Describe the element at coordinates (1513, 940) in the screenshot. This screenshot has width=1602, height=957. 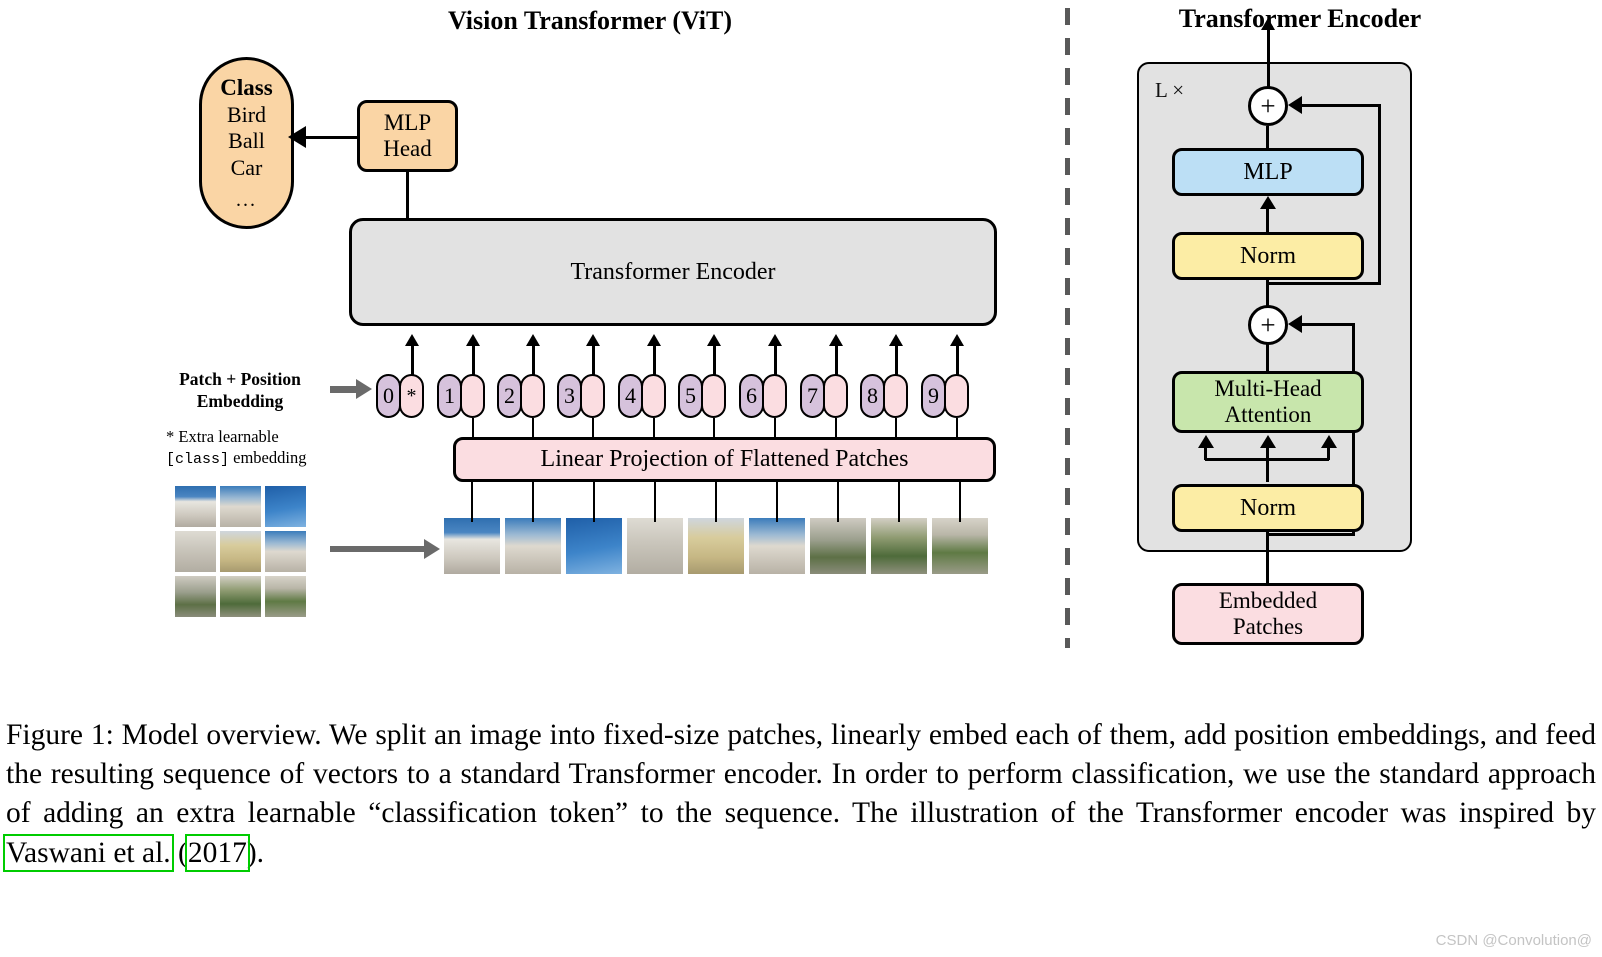
I see `watermark: CSDN @Convolution@` at that location.